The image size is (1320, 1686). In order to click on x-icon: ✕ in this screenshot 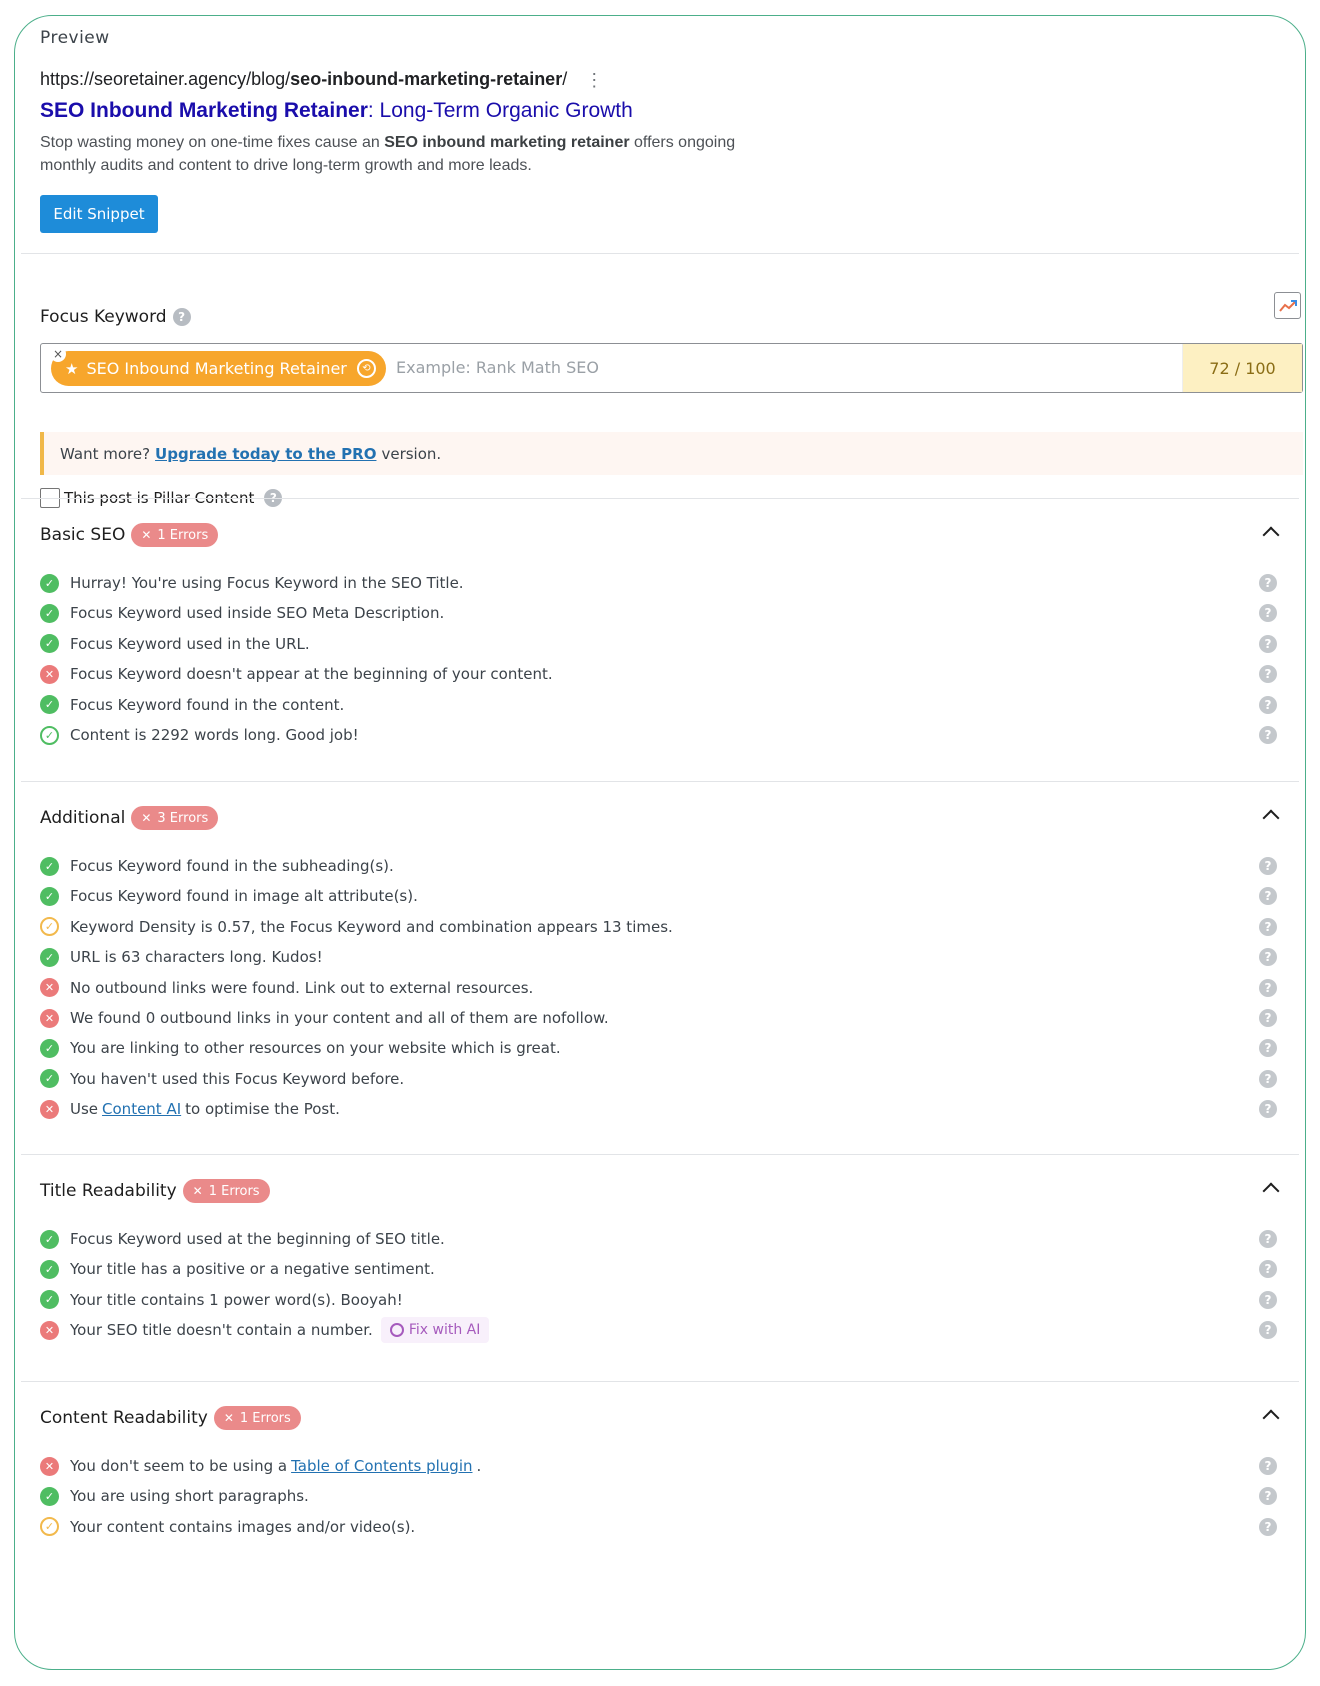, I will do `click(228, 1418)`.